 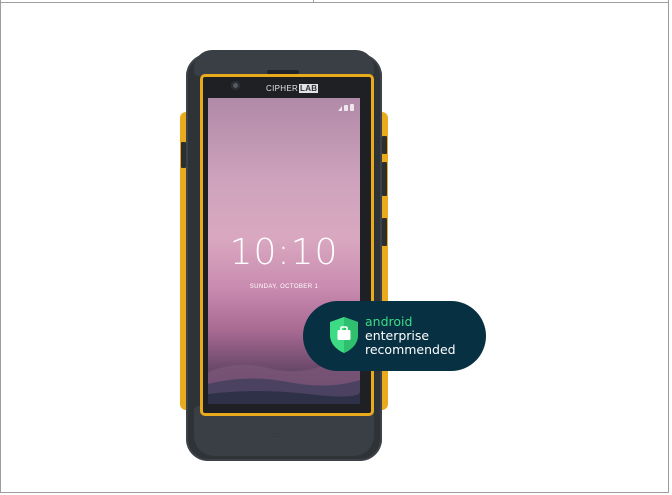 I want to click on battery-icon, so click(x=352, y=107).